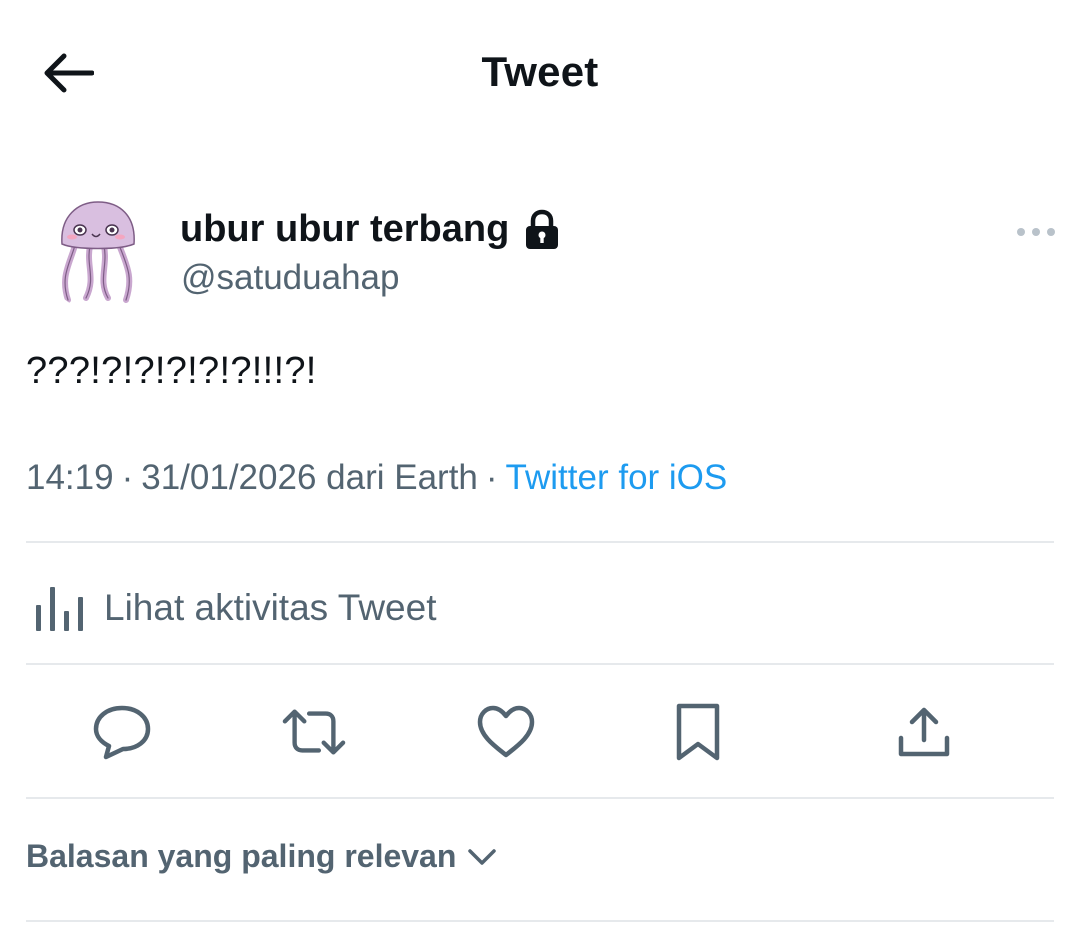 Image resolution: width=1080 pixels, height=951 pixels. What do you see at coordinates (482, 856) in the screenshot?
I see `chevron-down-icon` at bounding box center [482, 856].